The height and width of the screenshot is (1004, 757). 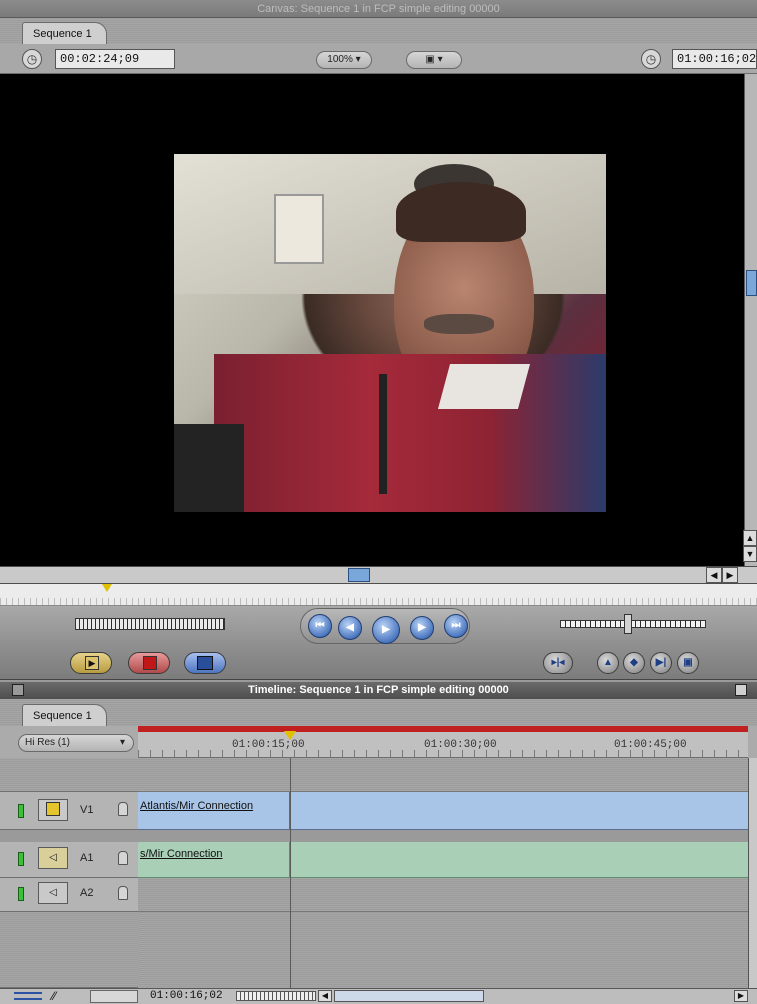 What do you see at coordinates (290, 873) in the screenshot?
I see `playhead-line` at bounding box center [290, 873].